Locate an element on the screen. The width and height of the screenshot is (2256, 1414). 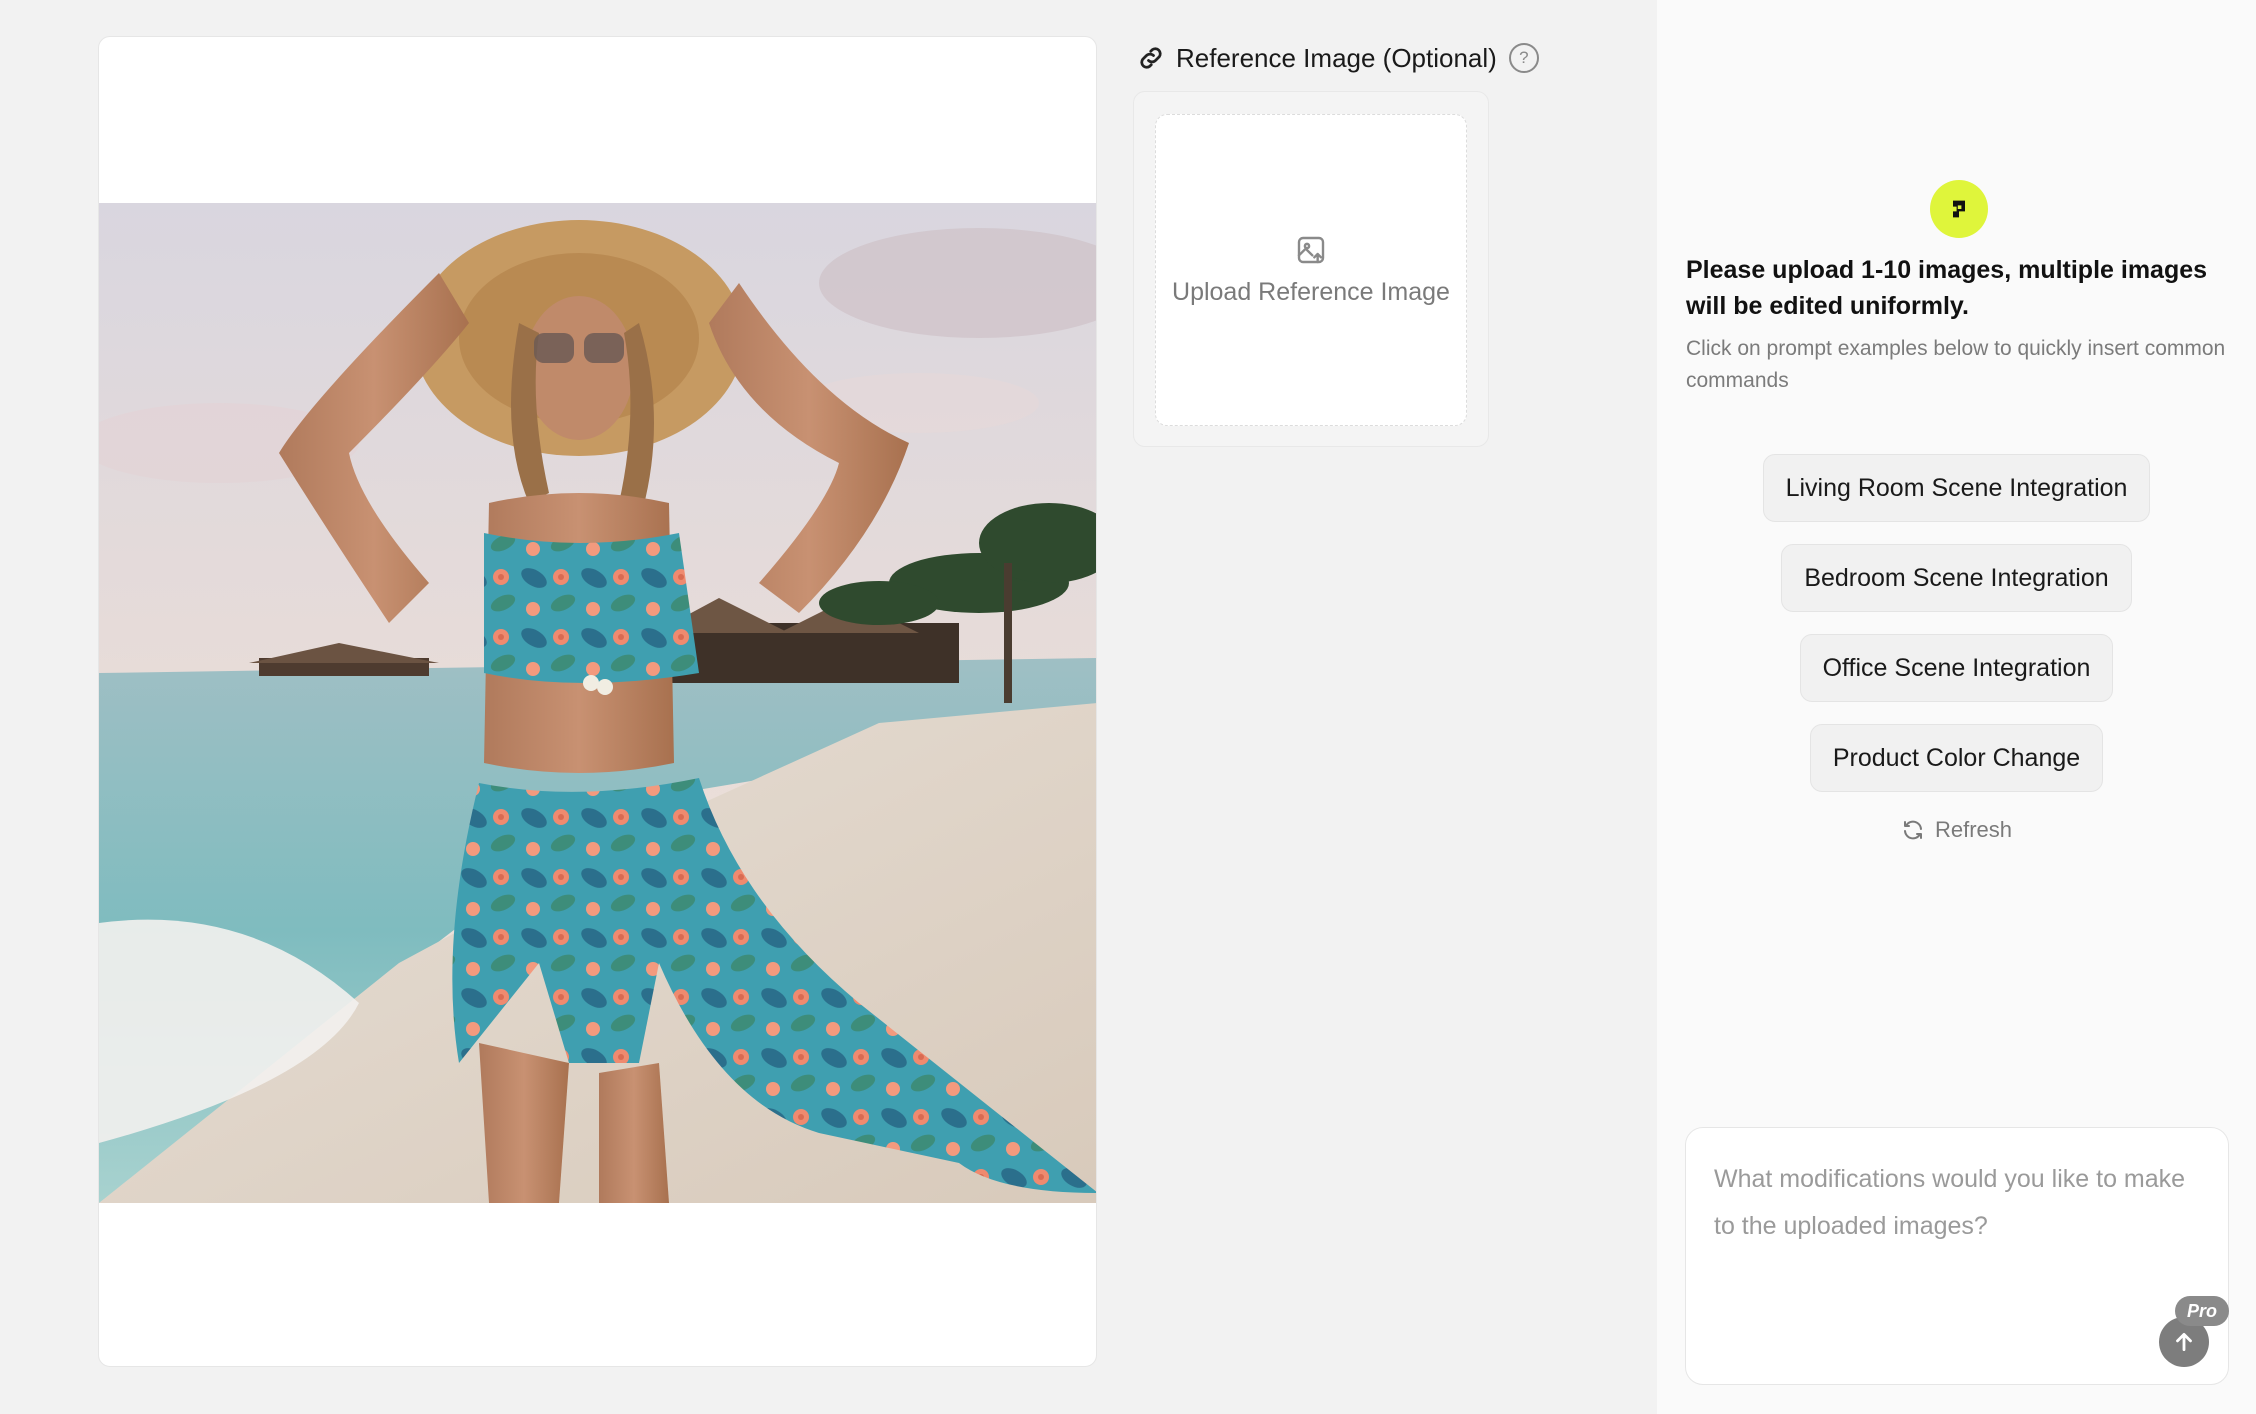
reference-image-title: Reference Image (Optional) is located at coordinates (1336, 57).